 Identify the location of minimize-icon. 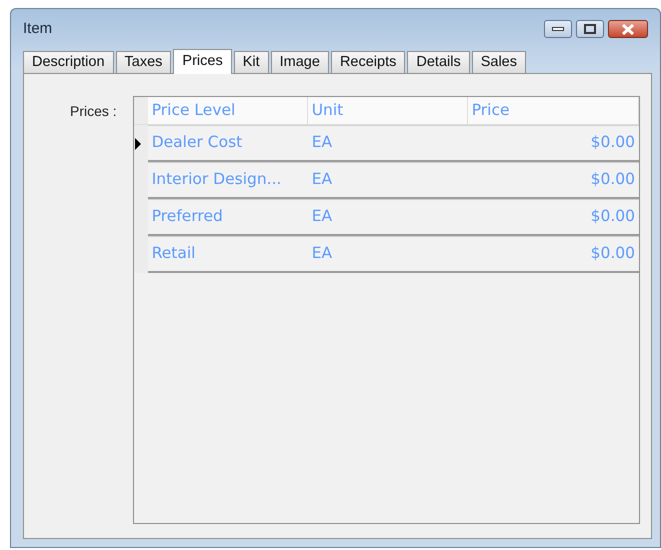
(558, 29).